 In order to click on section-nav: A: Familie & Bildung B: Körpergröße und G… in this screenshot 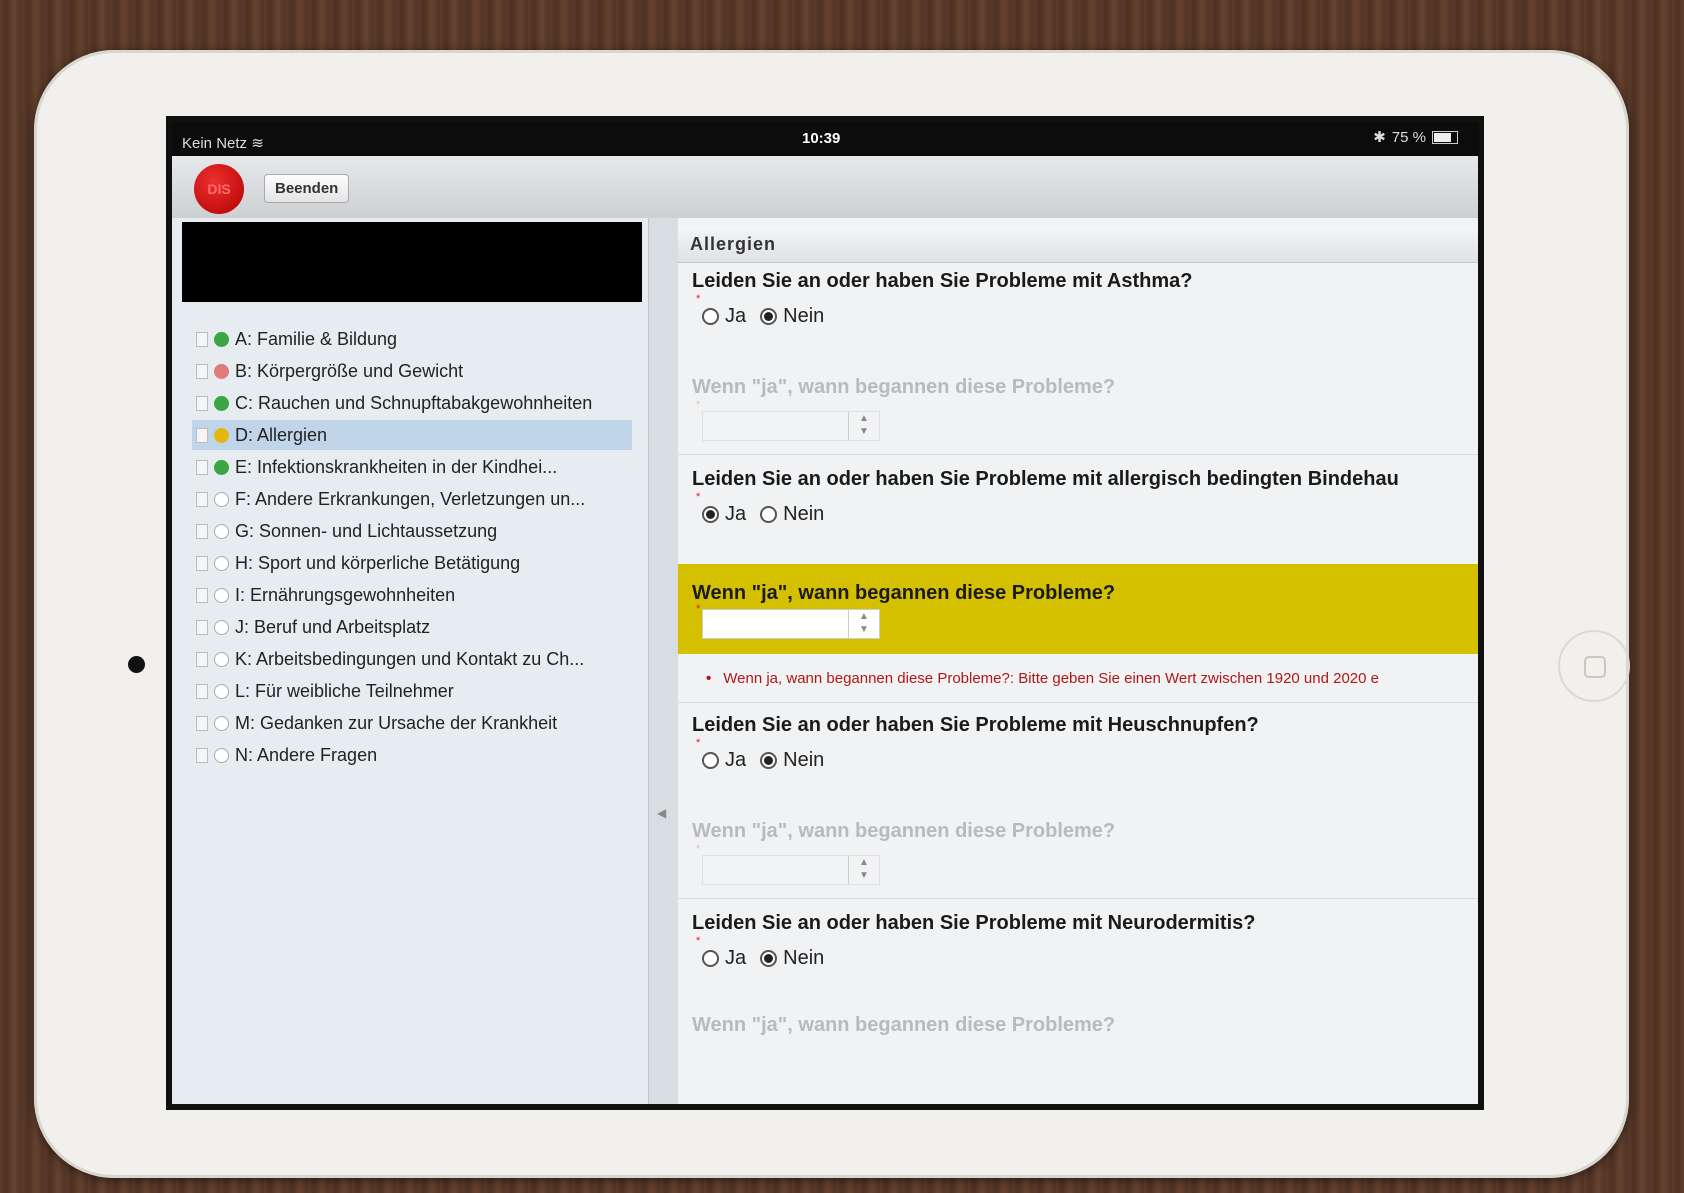, I will do `click(412, 548)`.